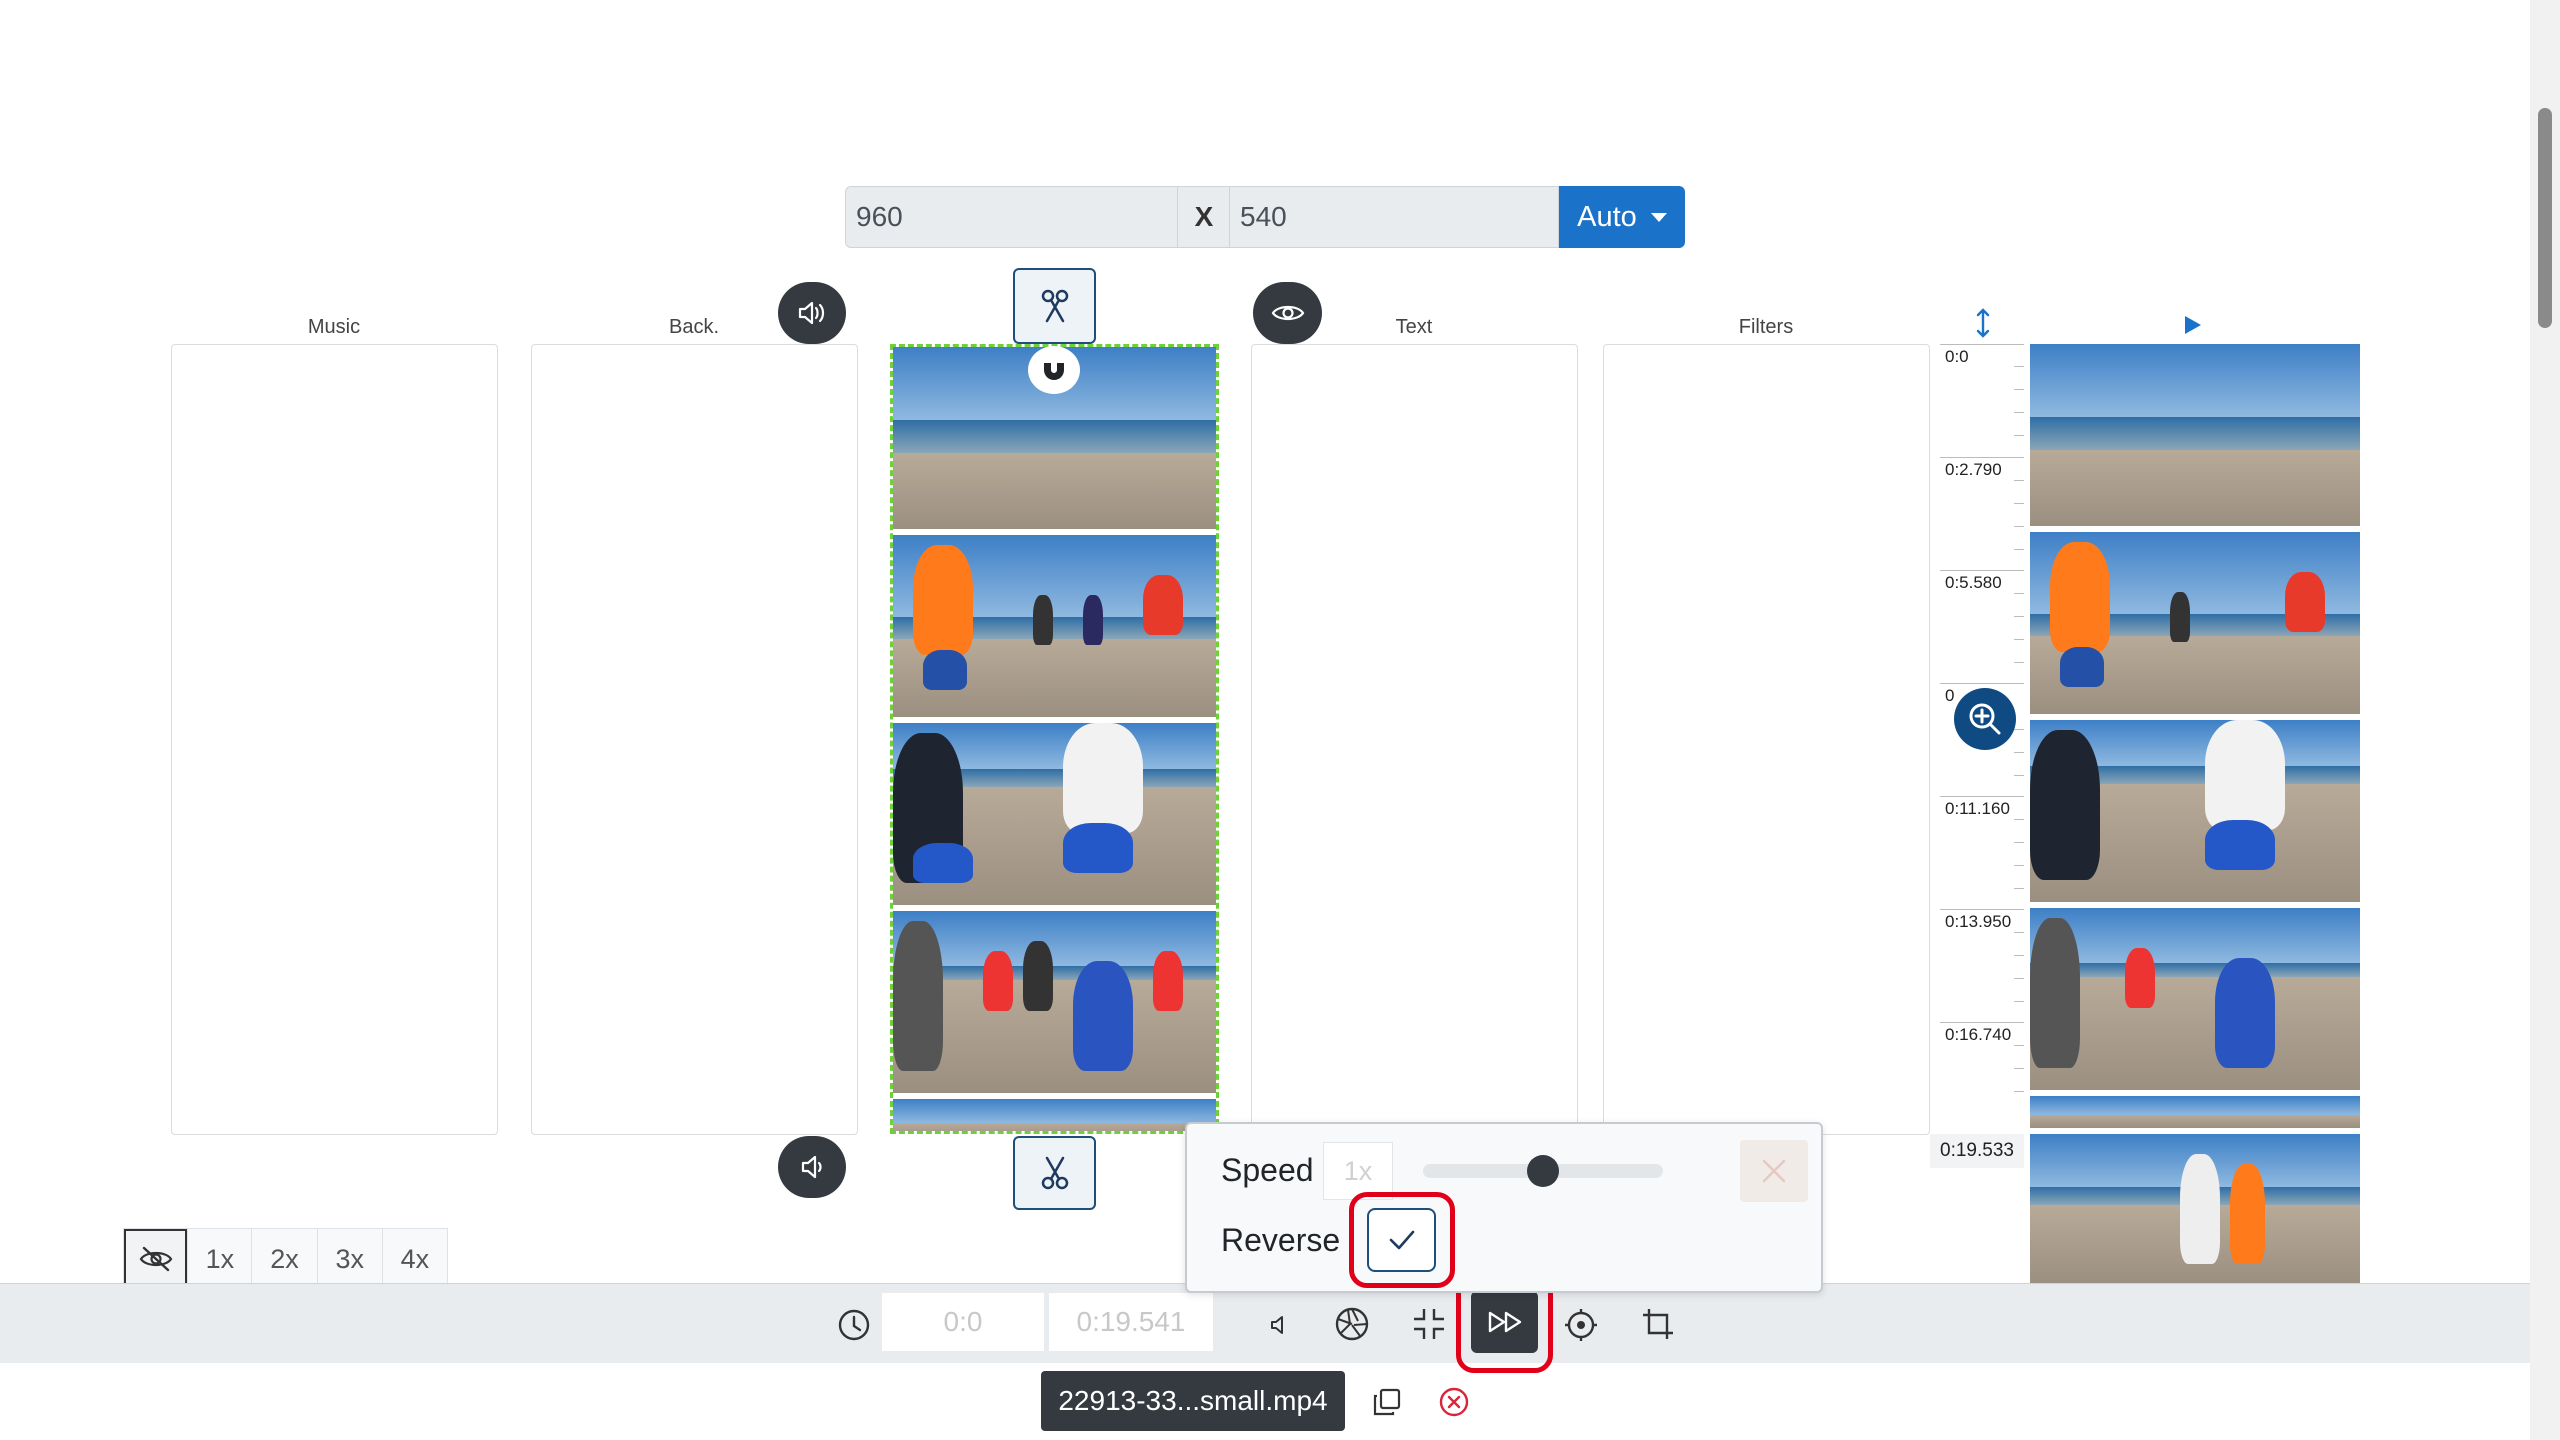 Image resolution: width=2560 pixels, height=1440 pixels. Describe the element at coordinates (1977, 808) in the screenshot. I see `ruler-mark: 0:11.160` at that location.